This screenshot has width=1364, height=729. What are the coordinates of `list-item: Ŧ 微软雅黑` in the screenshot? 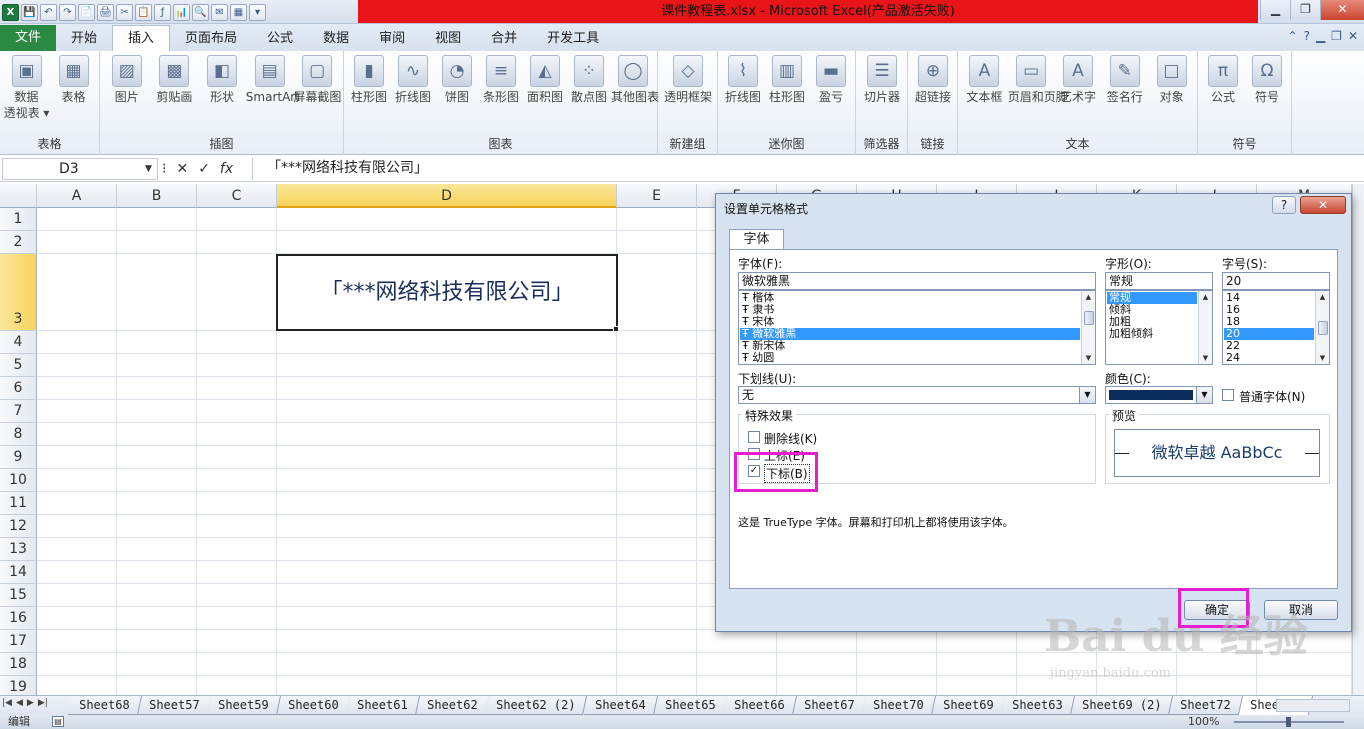 It's located at (910, 334).